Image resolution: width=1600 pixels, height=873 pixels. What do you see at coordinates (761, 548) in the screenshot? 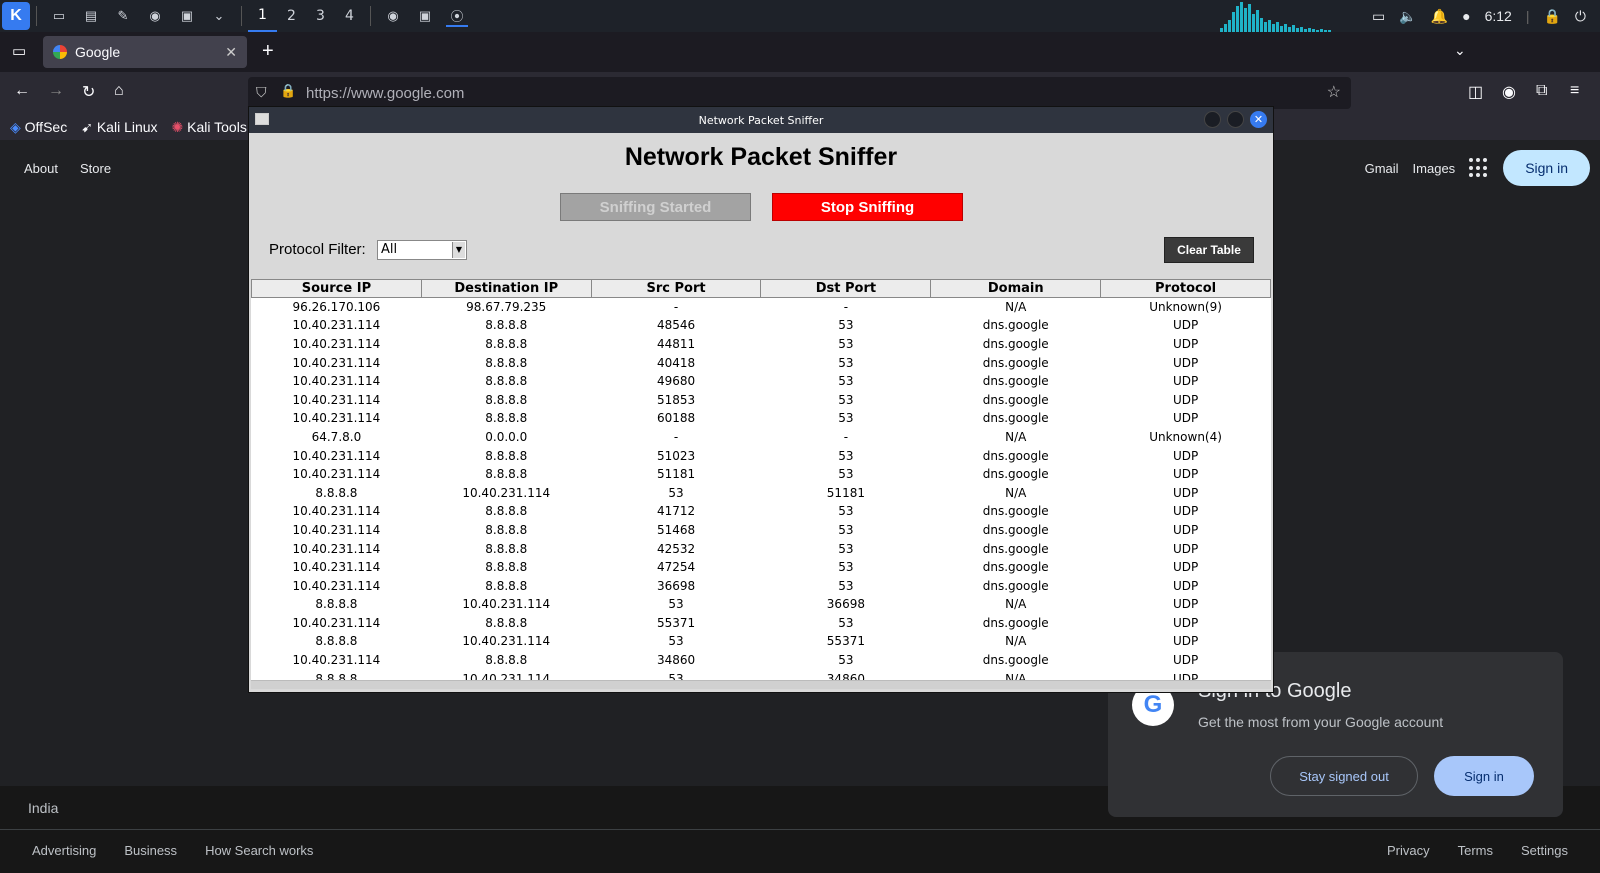
I see `table-row: 10.40.231.114 8.8.8.8 42532 53 dns.google UDP` at bounding box center [761, 548].